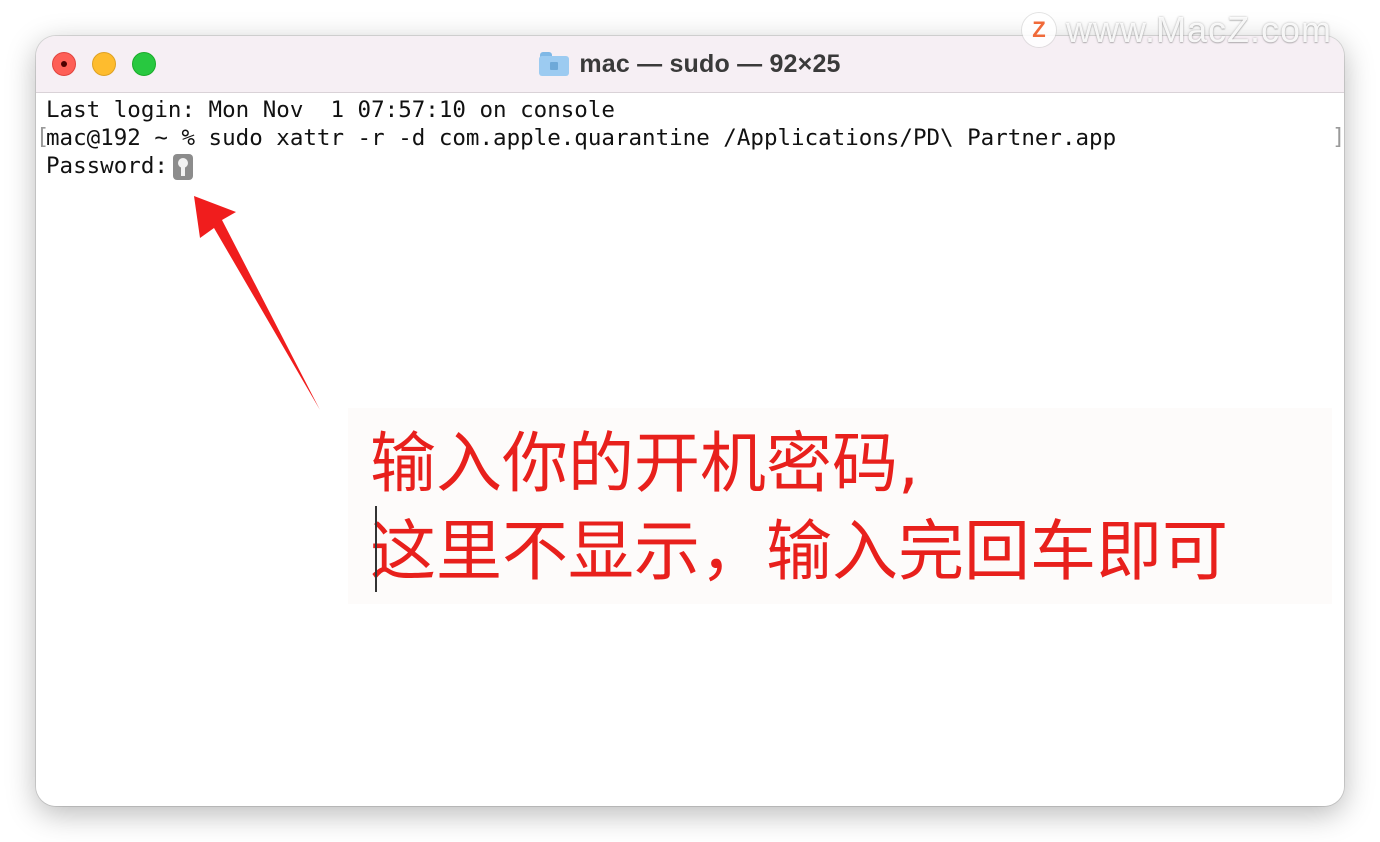 The width and height of the screenshot is (1380, 842). What do you see at coordinates (257, 303) in the screenshot?
I see `red-arrow-icon` at bounding box center [257, 303].